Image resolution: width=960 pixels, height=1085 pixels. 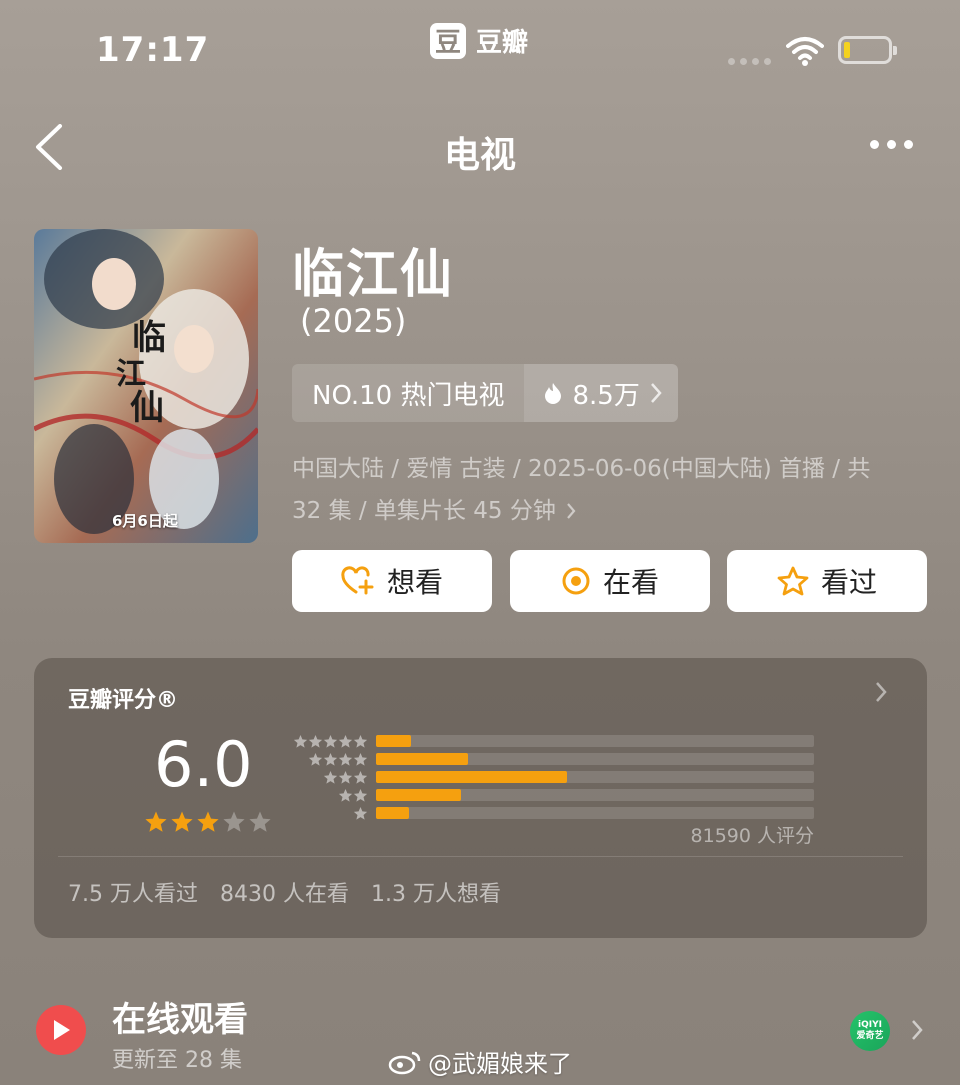 What do you see at coordinates (357, 580) in the screenshot?
I see `heart-plus-icon` at bounding box center [357, 580].